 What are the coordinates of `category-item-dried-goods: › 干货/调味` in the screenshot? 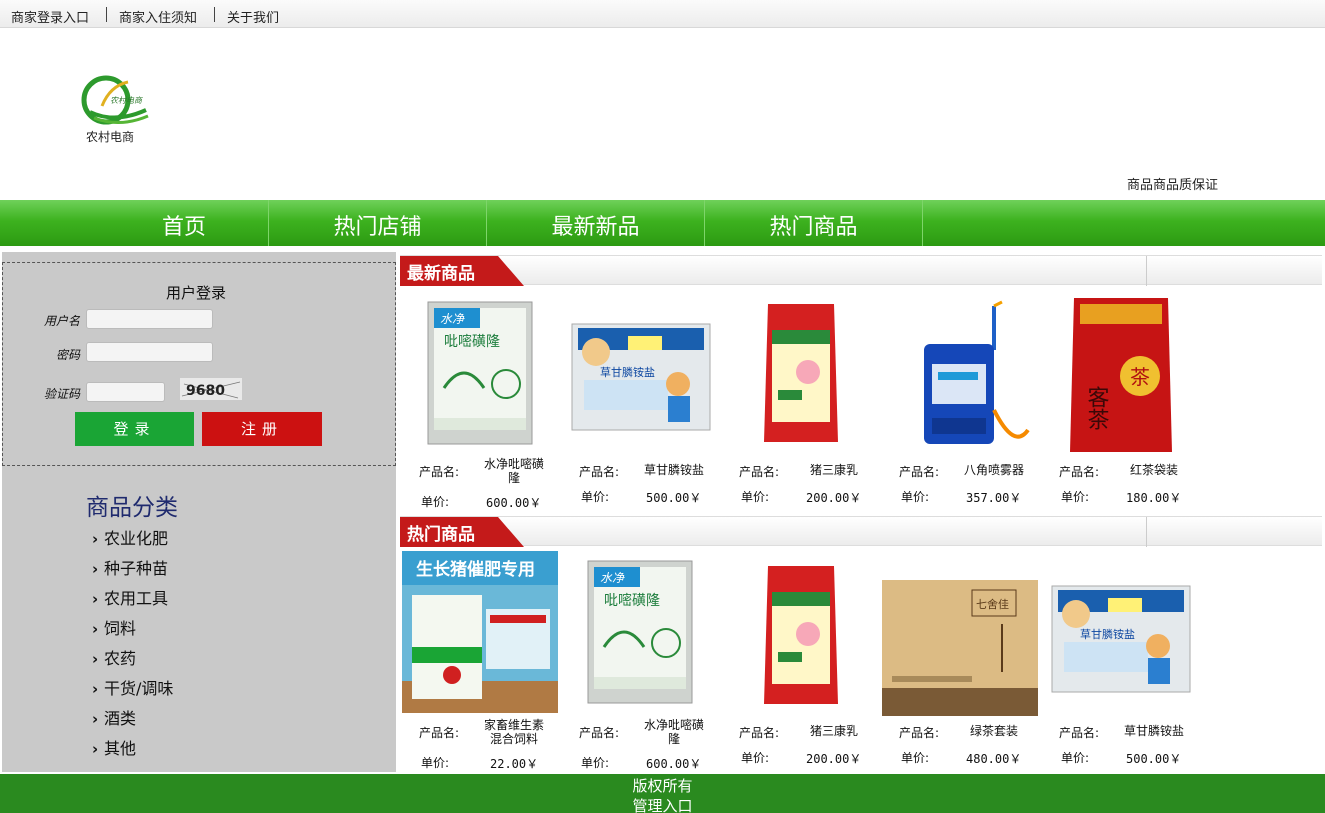 It's located at (132, 687).